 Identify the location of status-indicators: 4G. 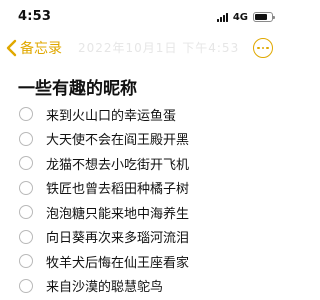
(245, 17).